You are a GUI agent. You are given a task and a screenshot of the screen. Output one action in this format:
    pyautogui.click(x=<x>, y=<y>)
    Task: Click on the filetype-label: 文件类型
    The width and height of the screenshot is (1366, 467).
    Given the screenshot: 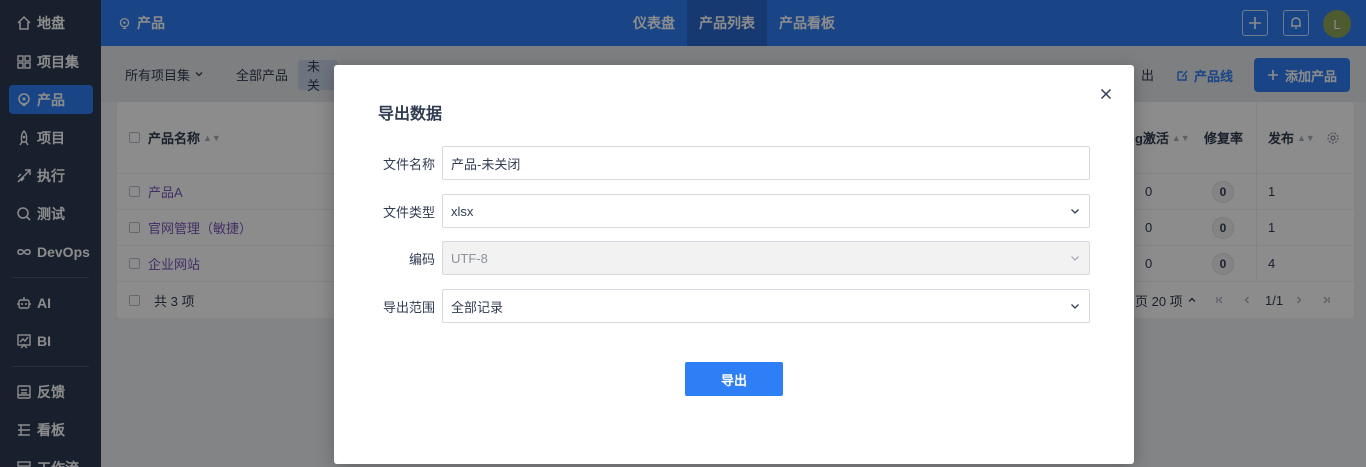 What is the action you would take?
    pyautogui.click(x=408, y=212)
    